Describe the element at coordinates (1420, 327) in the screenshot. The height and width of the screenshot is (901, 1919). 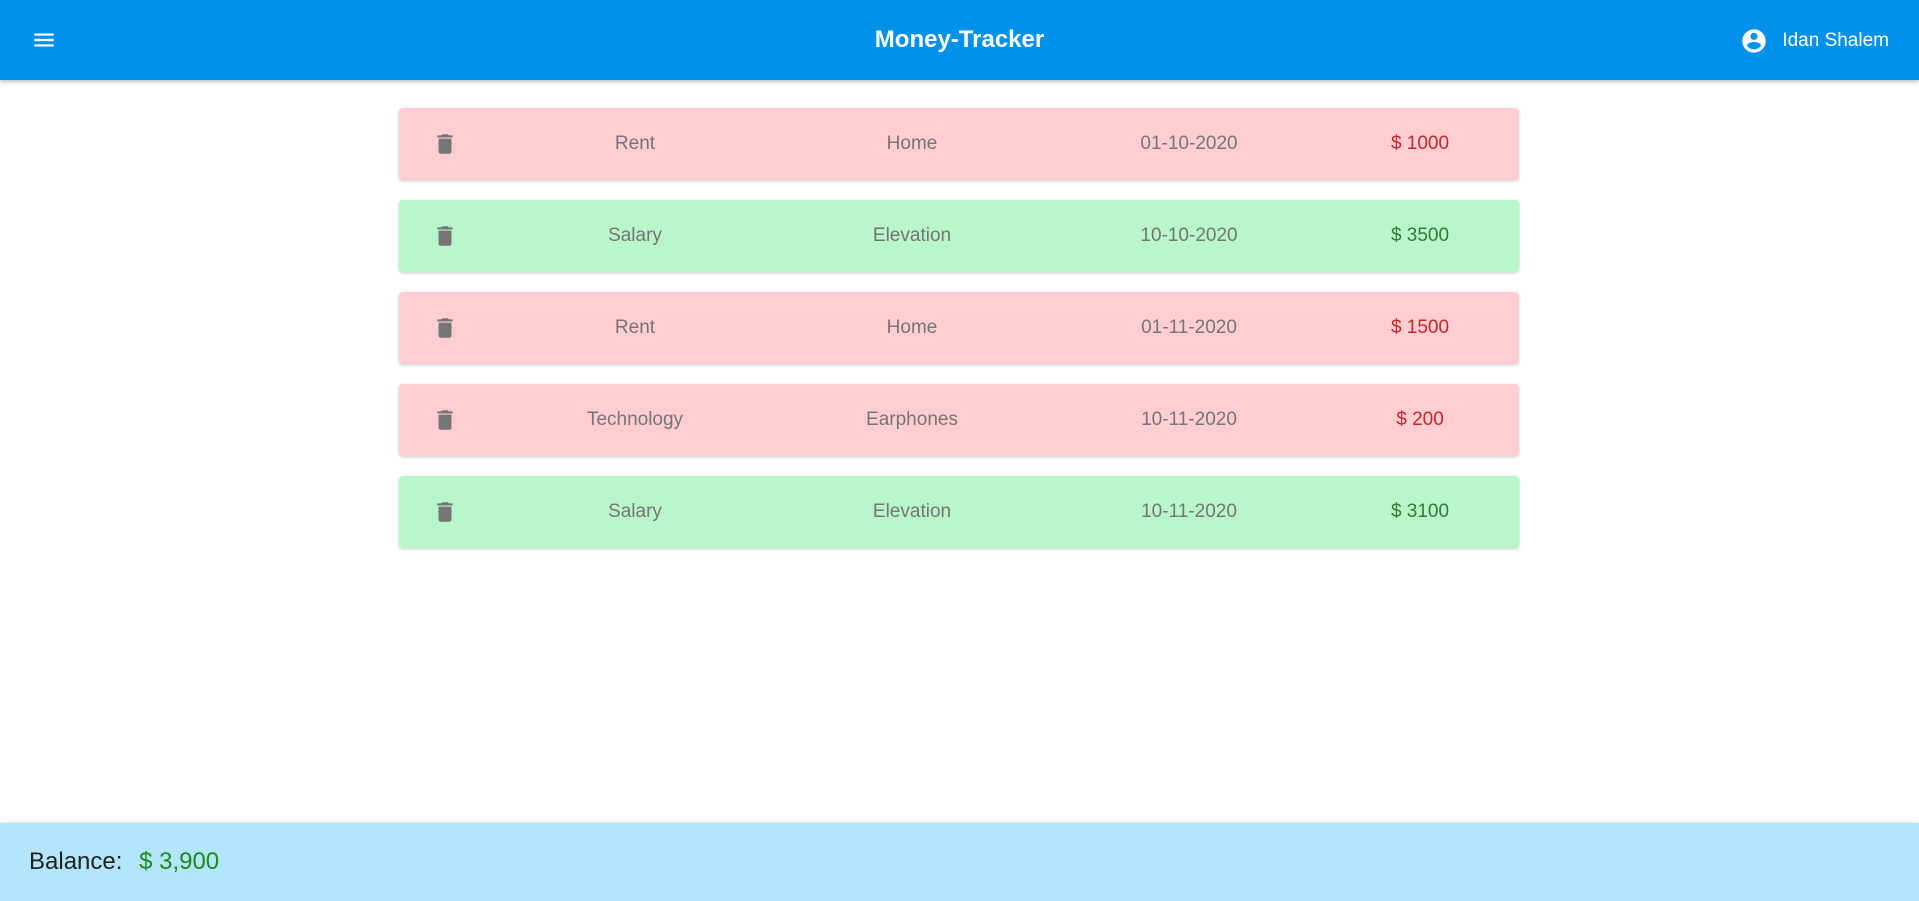
I see `transaction-amount: $ 1500` at that location.